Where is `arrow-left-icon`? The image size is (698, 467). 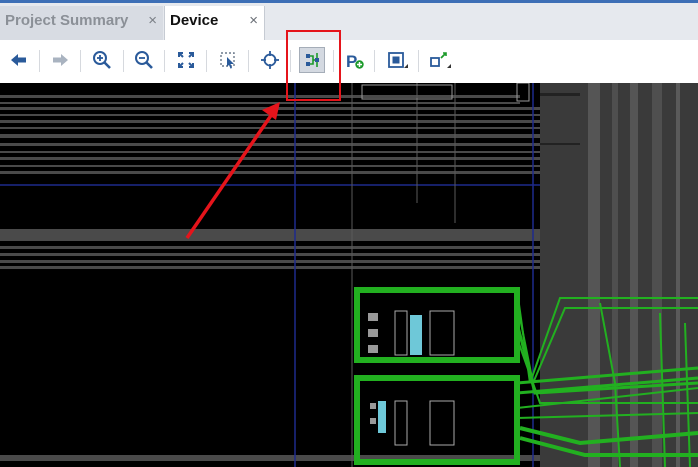
arrow-left-icon is located at coordinates (18, 60).